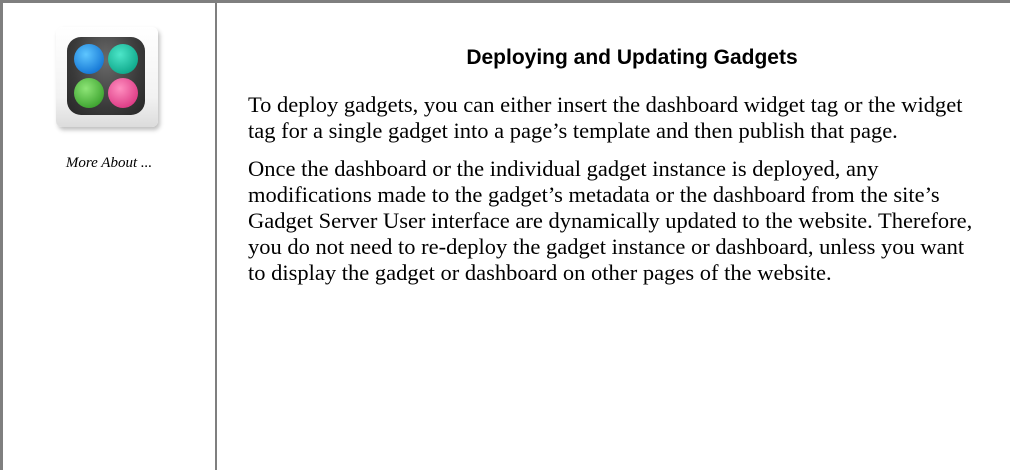 This screenshot has width=1010, height=470. I want to click on column-divider, so click(216, 235).